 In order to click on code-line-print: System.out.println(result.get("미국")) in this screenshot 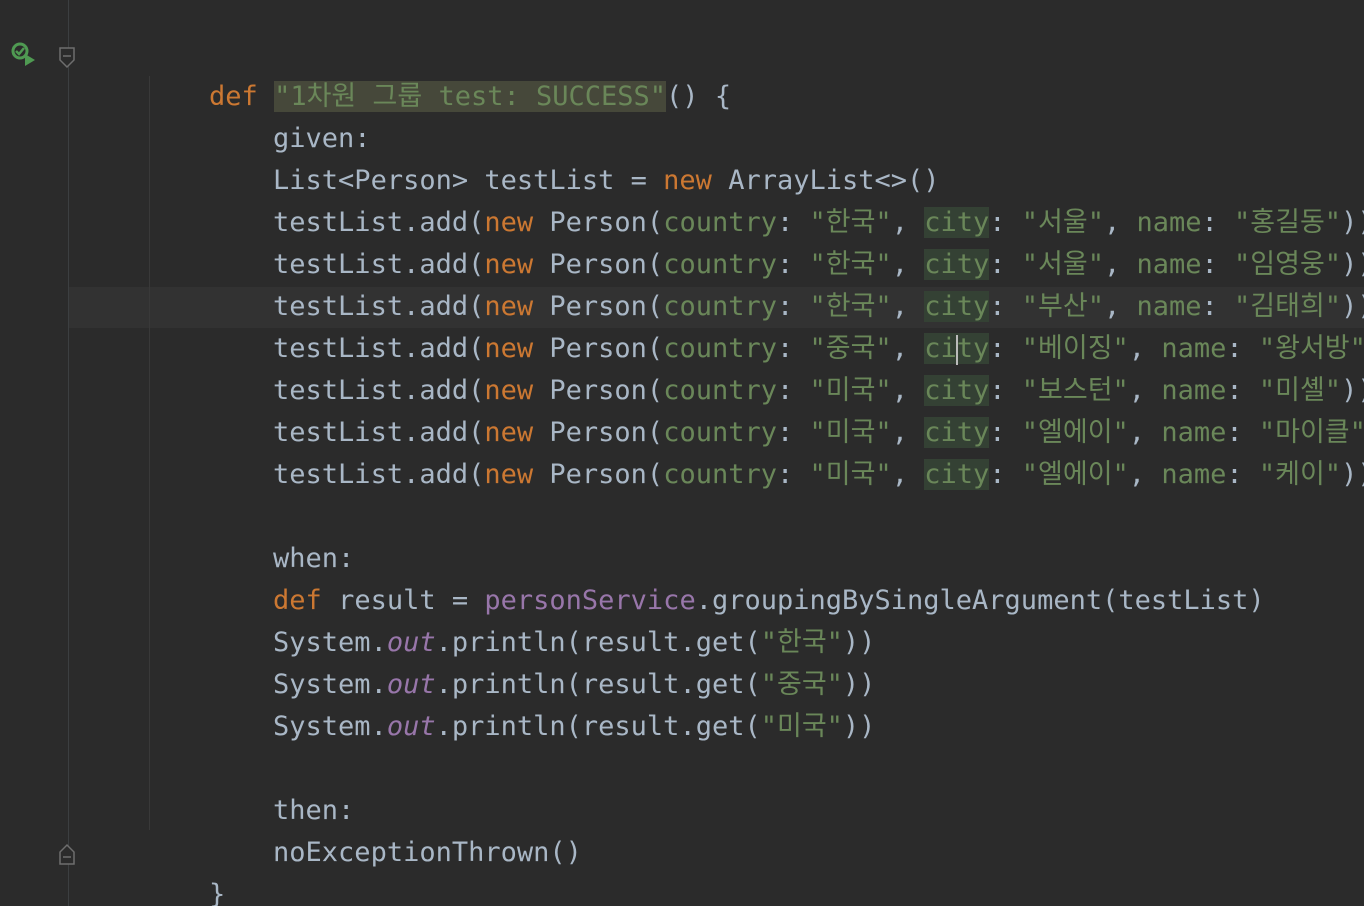, I will do `click(541, 703)`.